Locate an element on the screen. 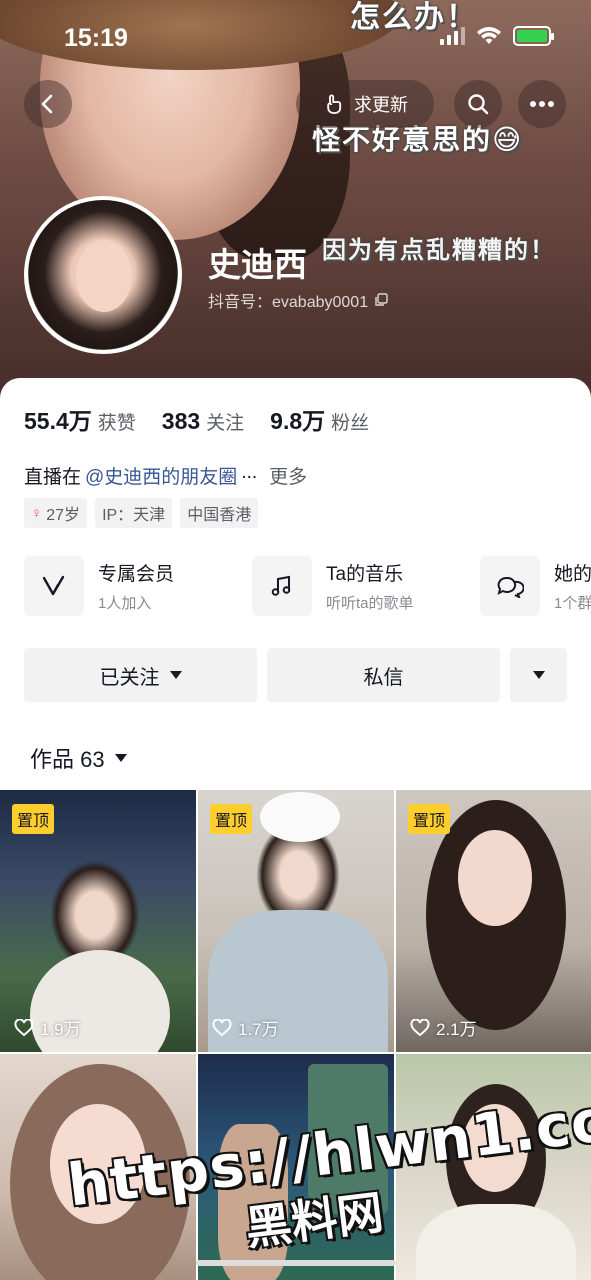 Image resolution: width=591 pixels, height=1280 pixels. like-count: 2.1万 is located at coordinates (443, 1027).